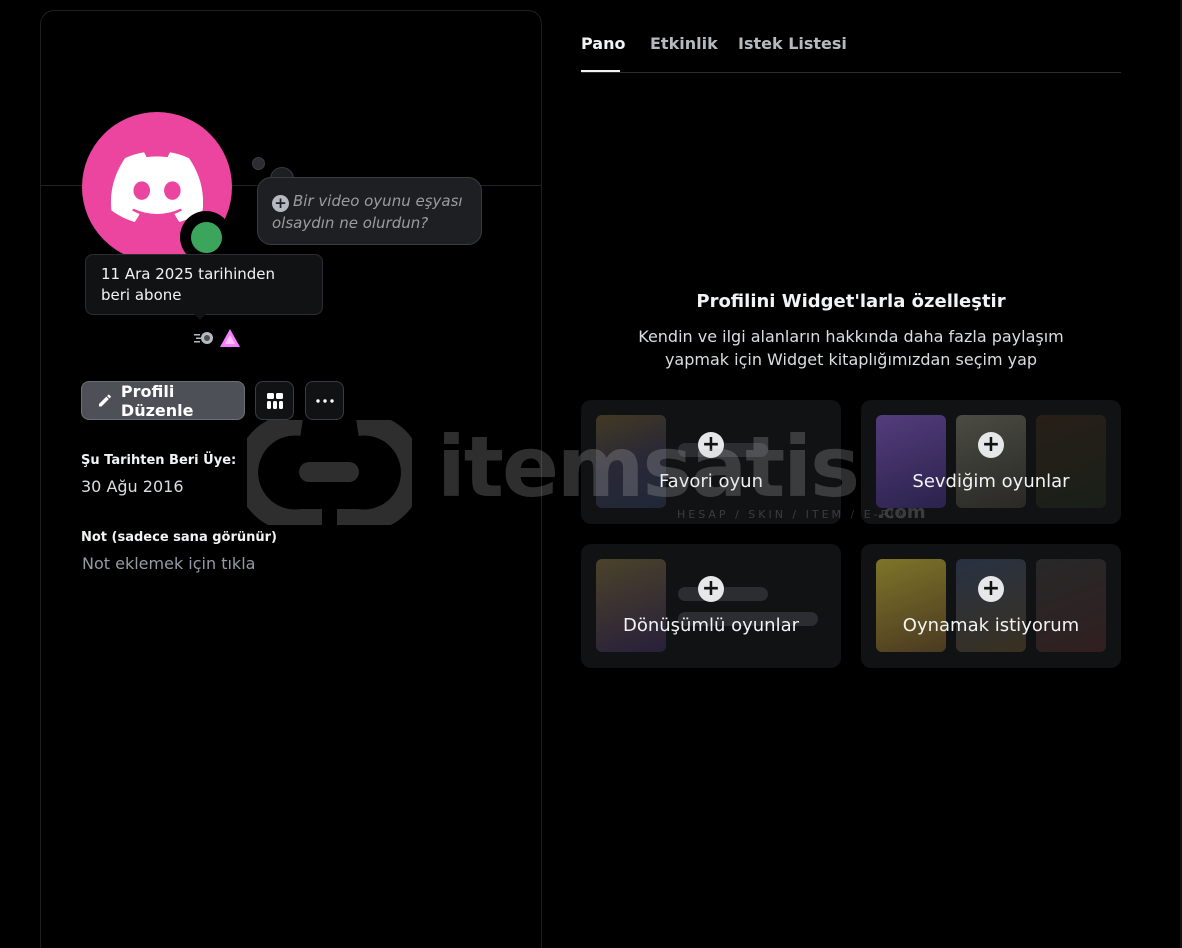 This screenshot has height=948, width=1182. What do you see at coordinates (991, 481) in the screenshot?
I see `widget-card-label: Sevdiğim oyunlar` at bounding box center [991, 481].